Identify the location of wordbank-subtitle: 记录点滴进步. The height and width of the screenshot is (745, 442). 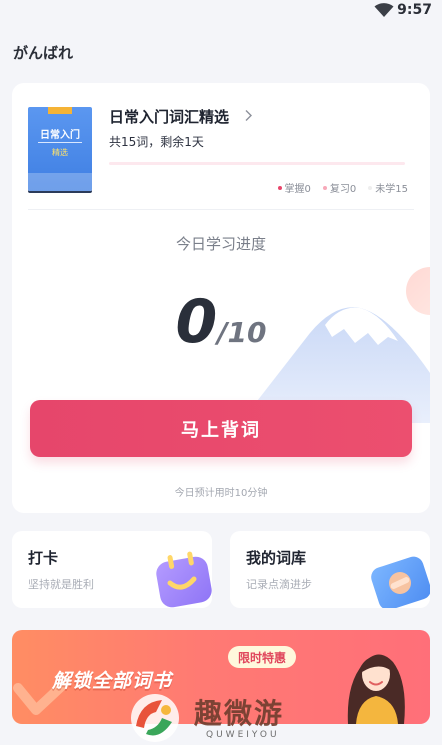
(279, 584).